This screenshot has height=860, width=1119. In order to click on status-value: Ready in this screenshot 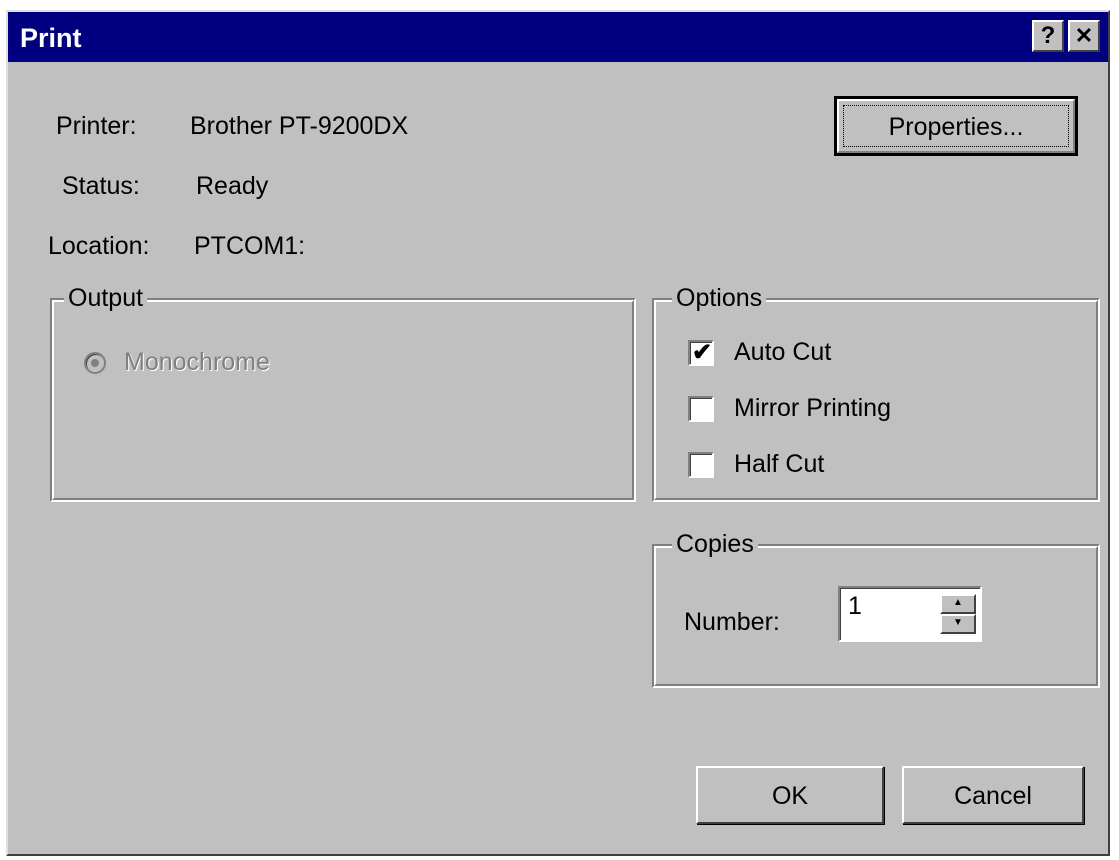, I will do `click(232, 186)`.